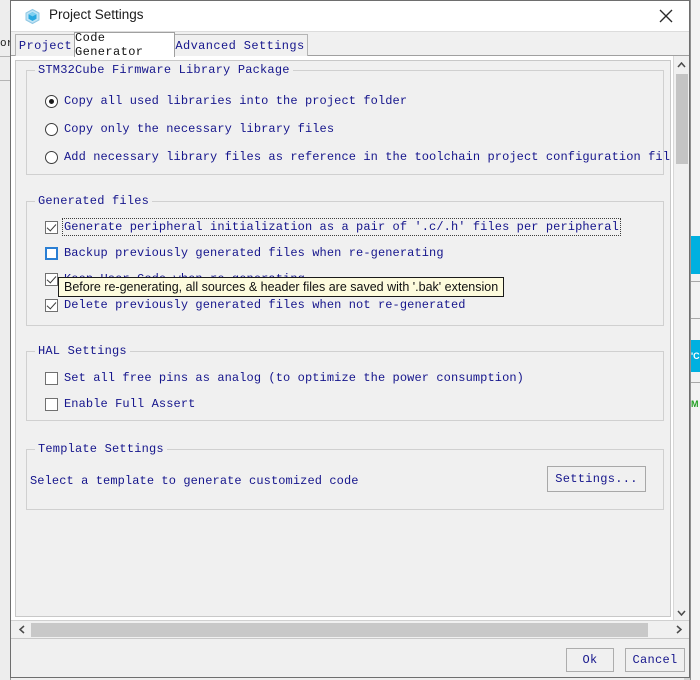 The image size is (700, 680). Describe the element at coordinates (94, 201) in the screenshot. I see `group-title-generated-files: Generated files` at that location.